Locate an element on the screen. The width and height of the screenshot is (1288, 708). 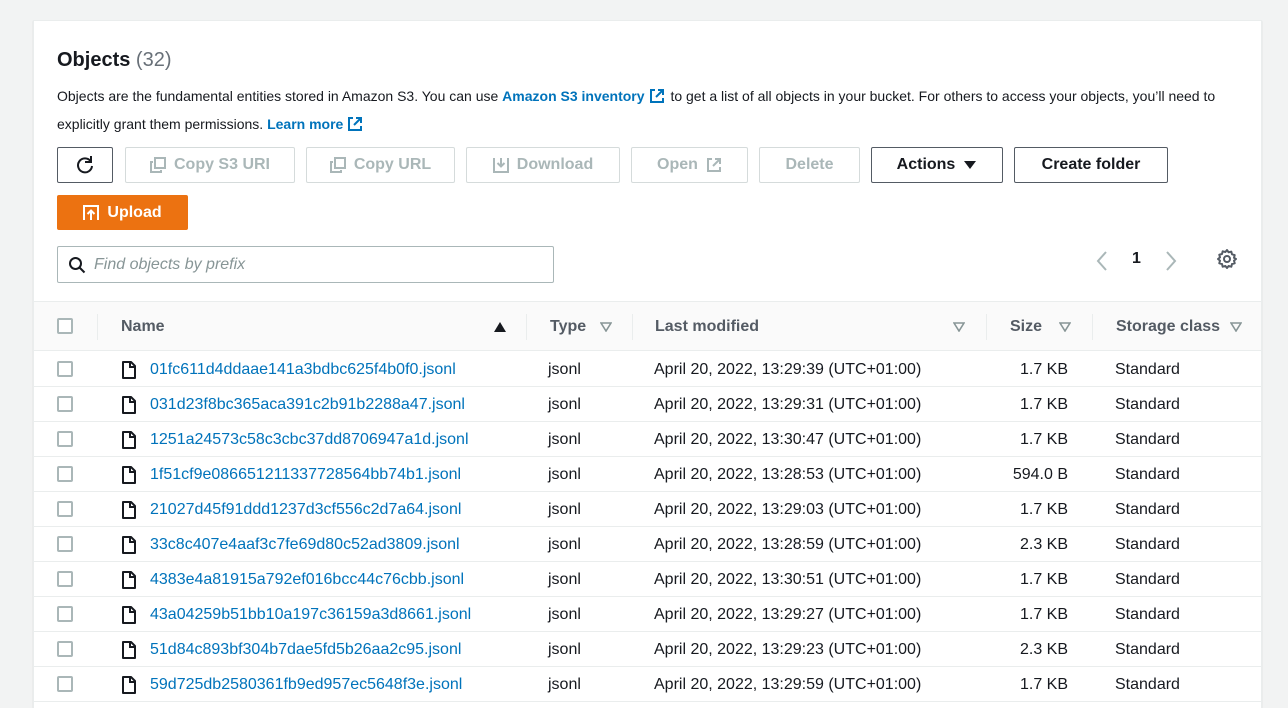
object-name-link: 01fc611d4ddaae141a3bdbc625f4b0f0.jsonl is located at coordinates (303, 369).